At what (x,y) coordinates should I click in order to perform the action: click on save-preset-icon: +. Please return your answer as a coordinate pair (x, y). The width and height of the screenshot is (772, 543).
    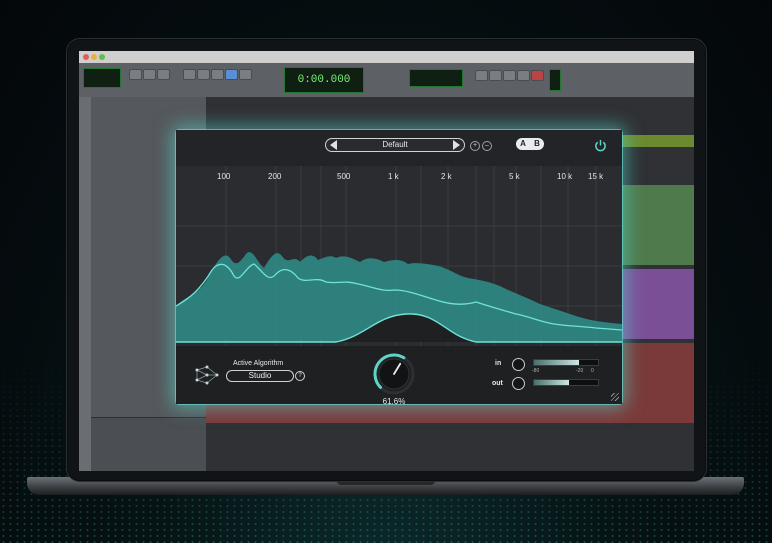
    Looking at the image, I should click on (475, 146).